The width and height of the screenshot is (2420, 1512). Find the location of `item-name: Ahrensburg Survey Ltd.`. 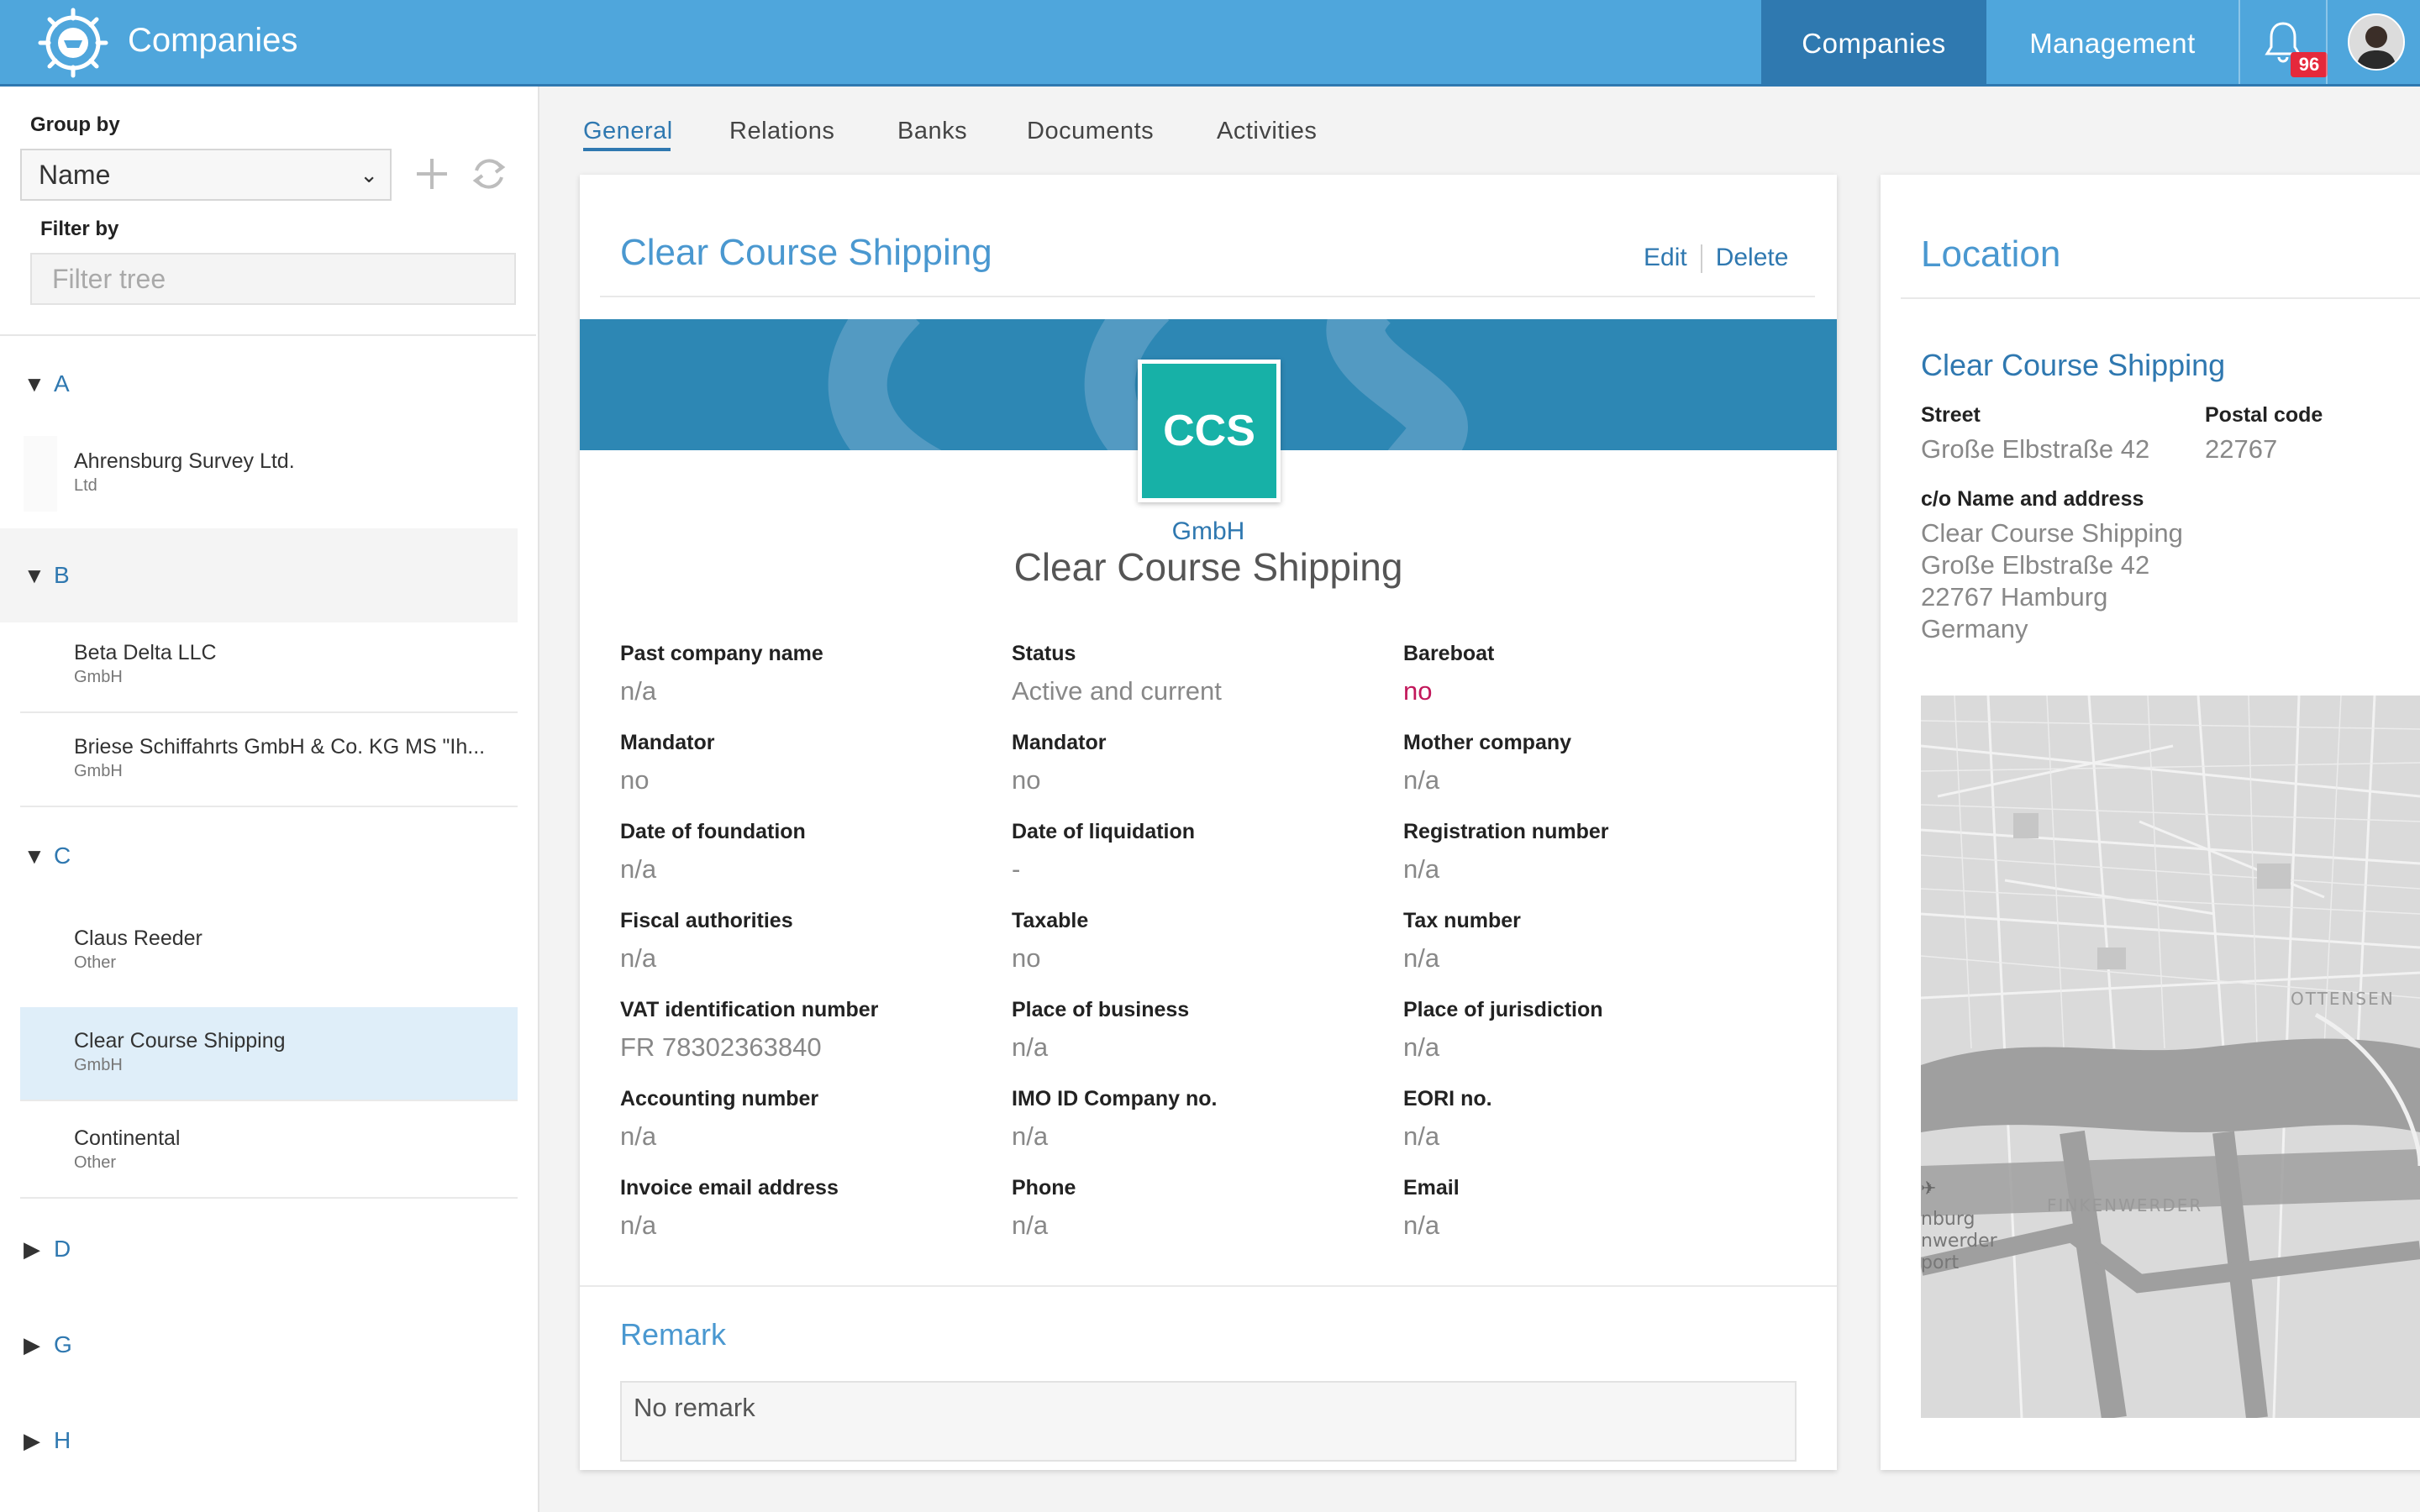

item-name: Ahrensburg Survey Ltd. is located at coordinates (184, 461).